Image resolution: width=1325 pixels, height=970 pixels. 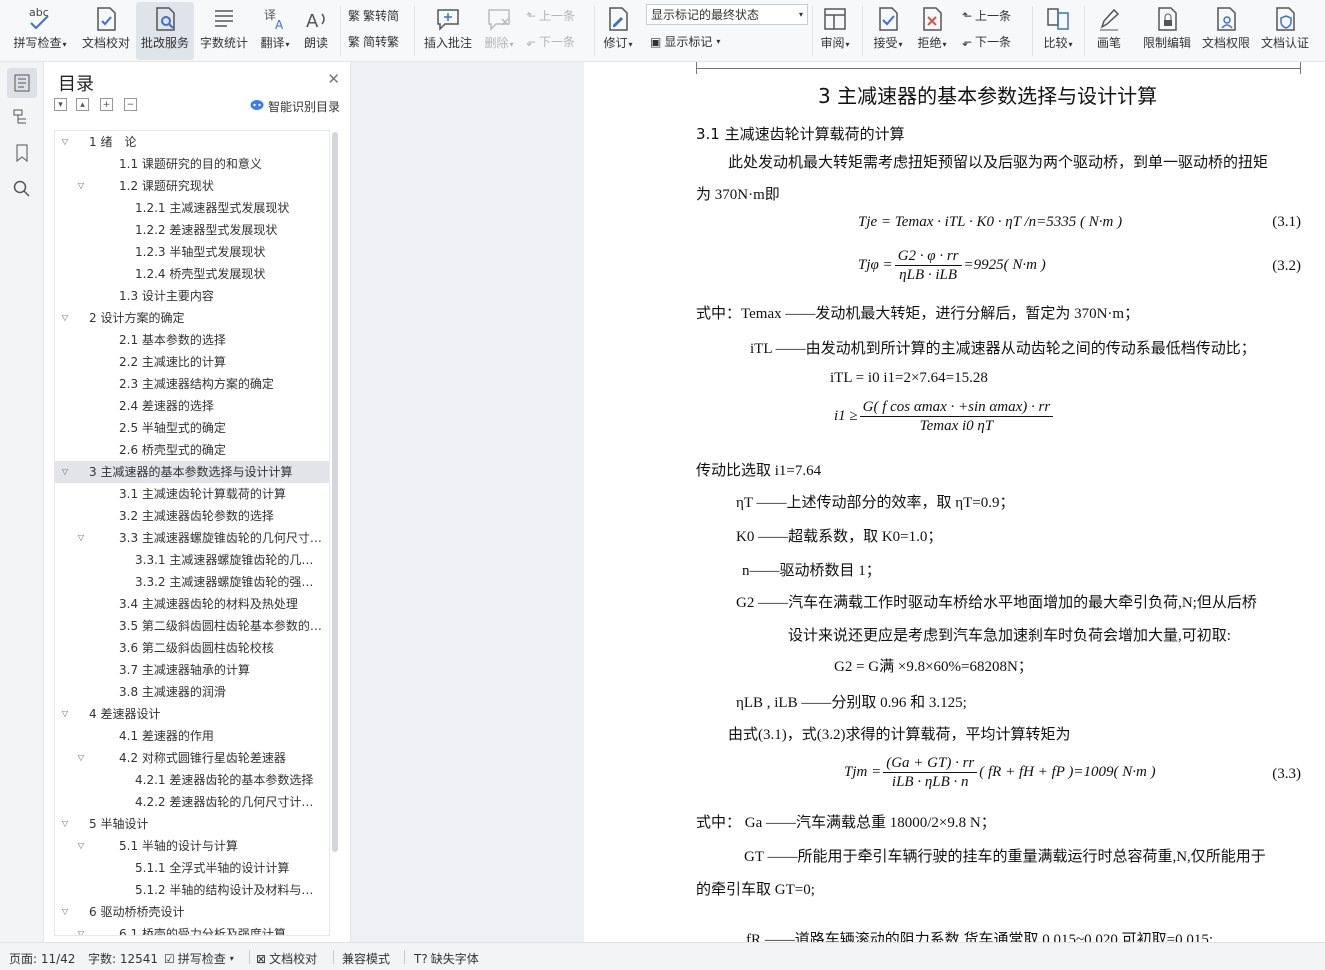 I want to click on toc-item-label: 5.1.1 全浮式半轴的设计计算, so click(x=212, y=868).